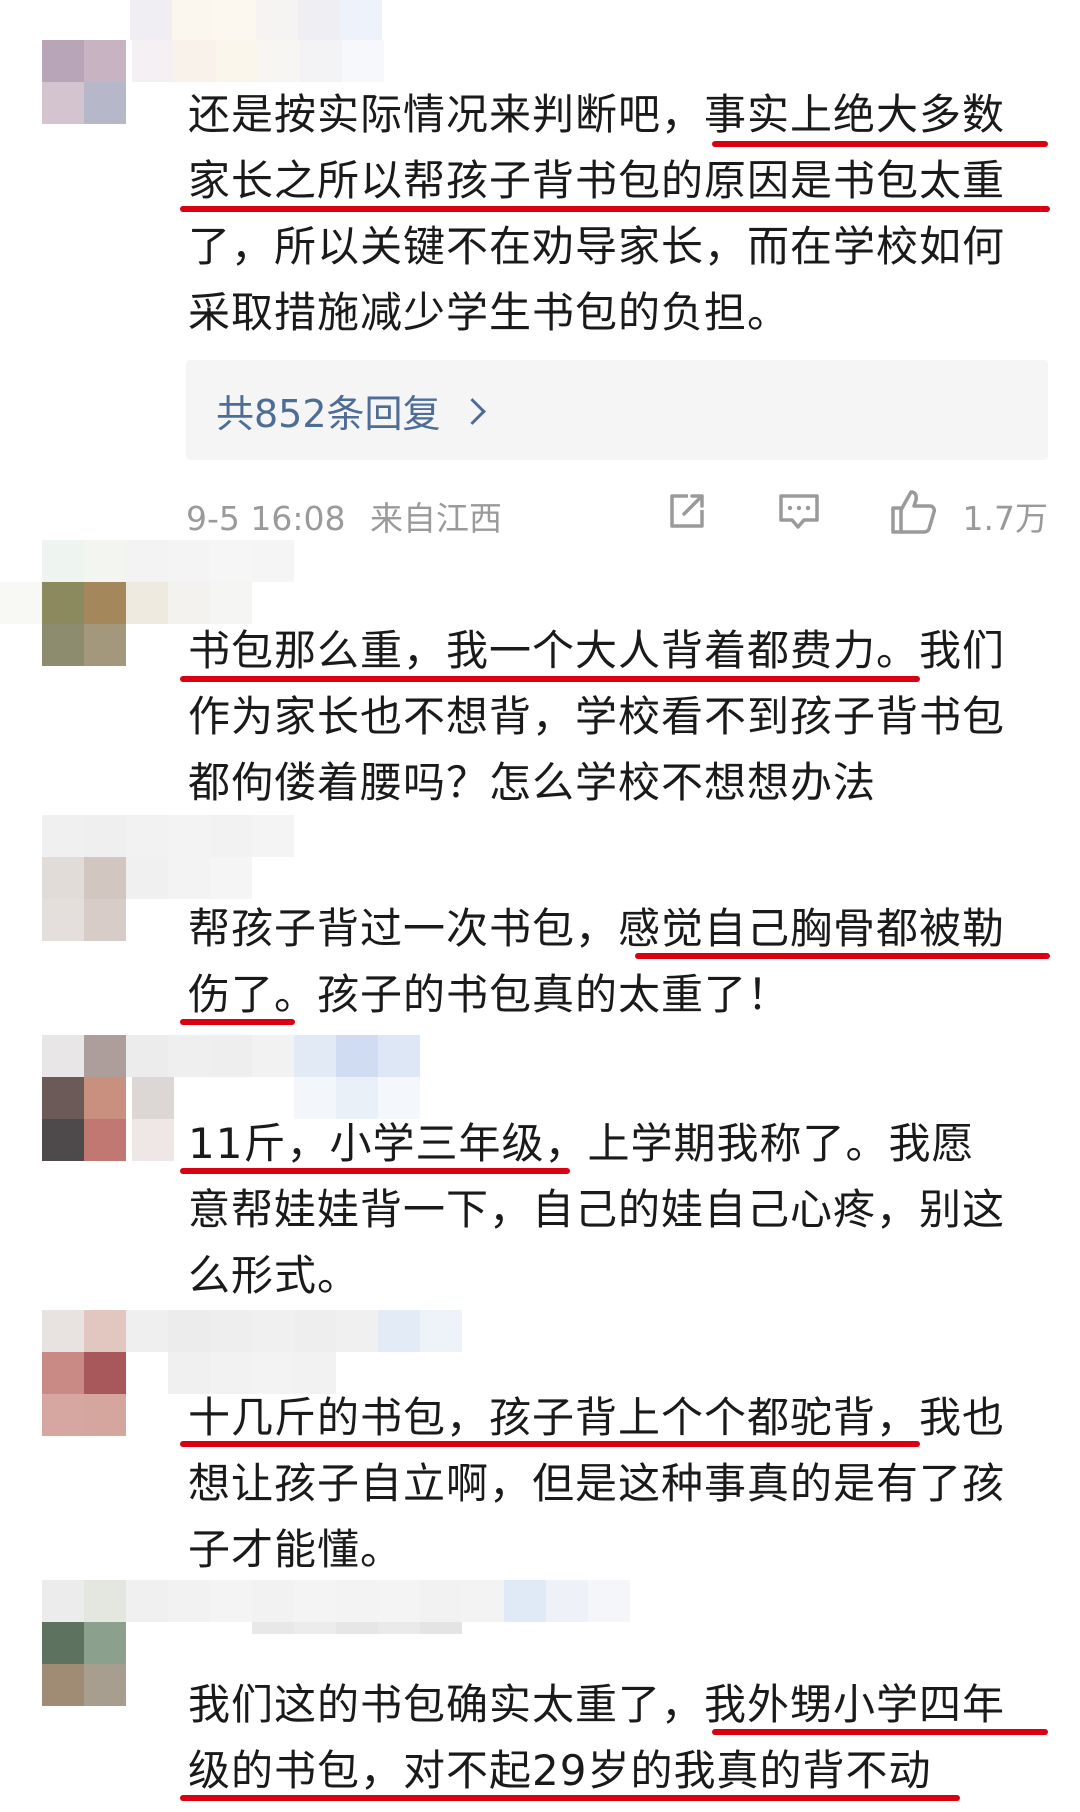  Describe the element at coordinates (436, 518) in the screenshot. I see `comment-location: 来自江西` at that location.